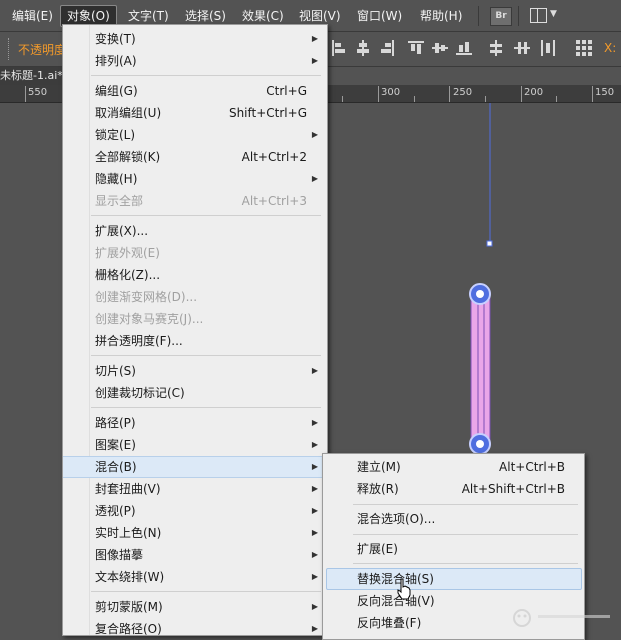  I want to click on menu-item-clipping-mask: 剪切蒙版(M) ▶, so click(195, 607).